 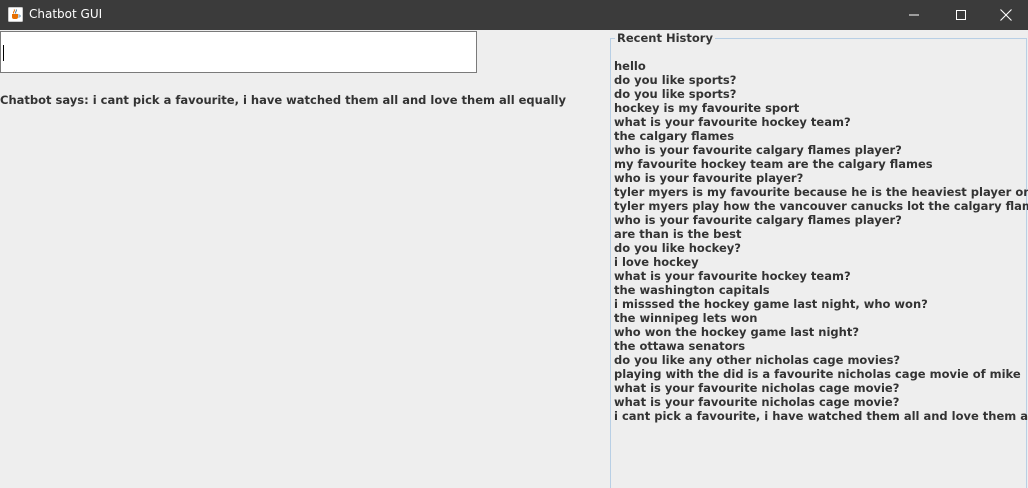 What do you see at coordinates (15, 14) in the screenshot?
I see `java-cup-icon` at bounding box center [15, 14].